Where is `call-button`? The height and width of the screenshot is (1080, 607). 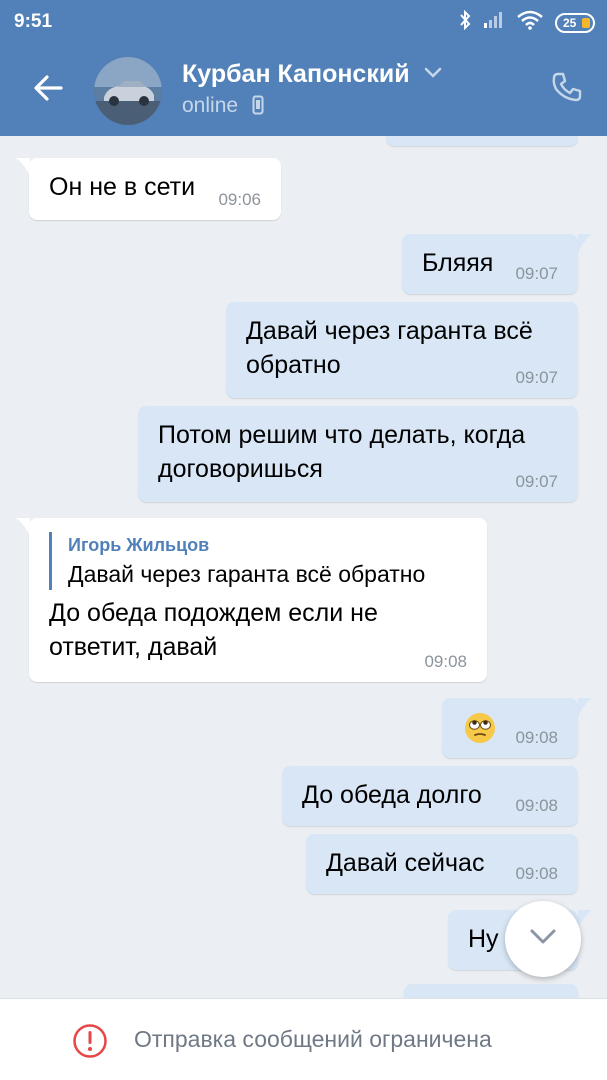
call-button is located at coordinates (568, 90).